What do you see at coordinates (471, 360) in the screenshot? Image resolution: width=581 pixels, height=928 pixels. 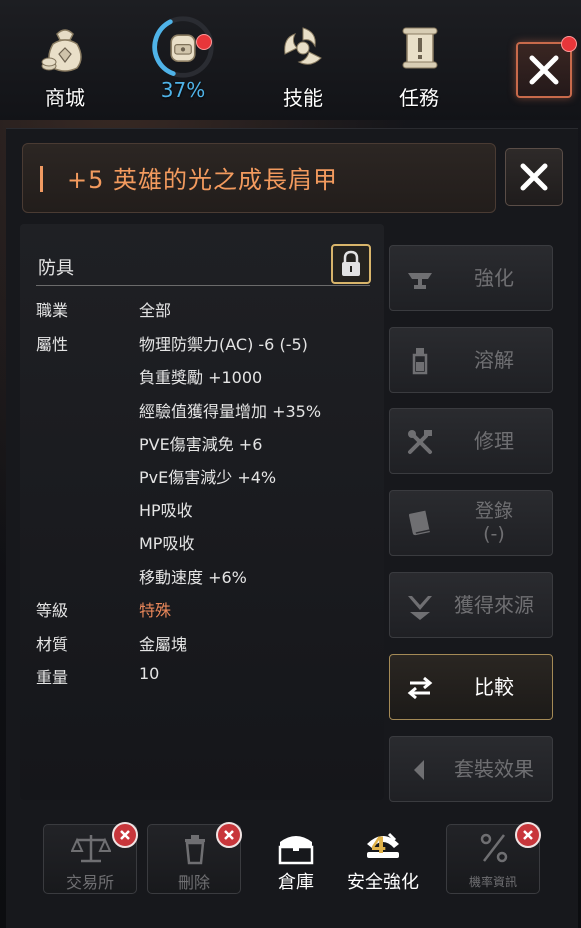 I see `dissolve-button: 溶解` at bounding box center [471, 360].